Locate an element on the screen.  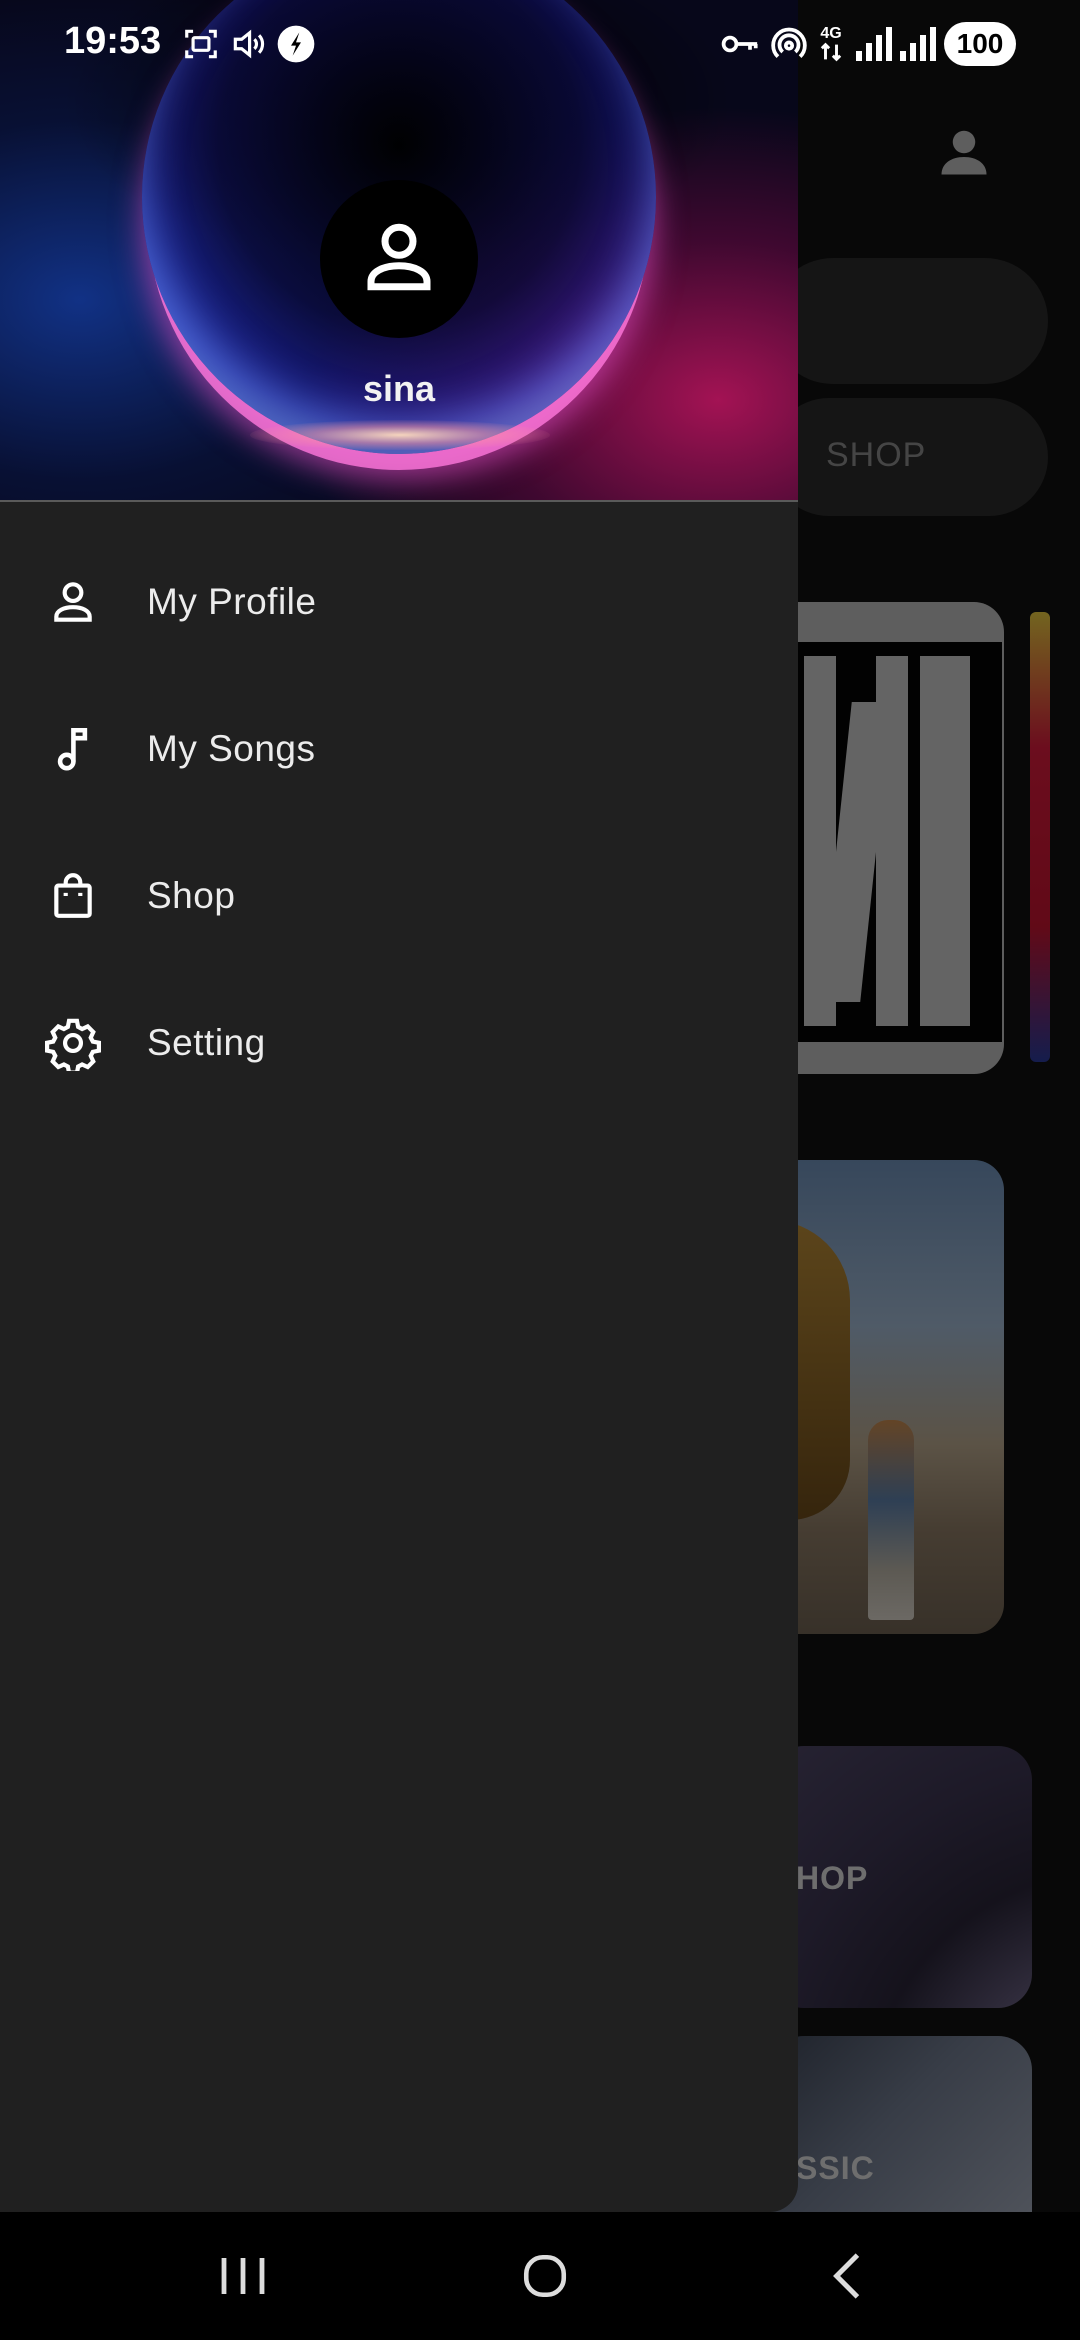
hotspot-icon is located at coordinates (789, 44).